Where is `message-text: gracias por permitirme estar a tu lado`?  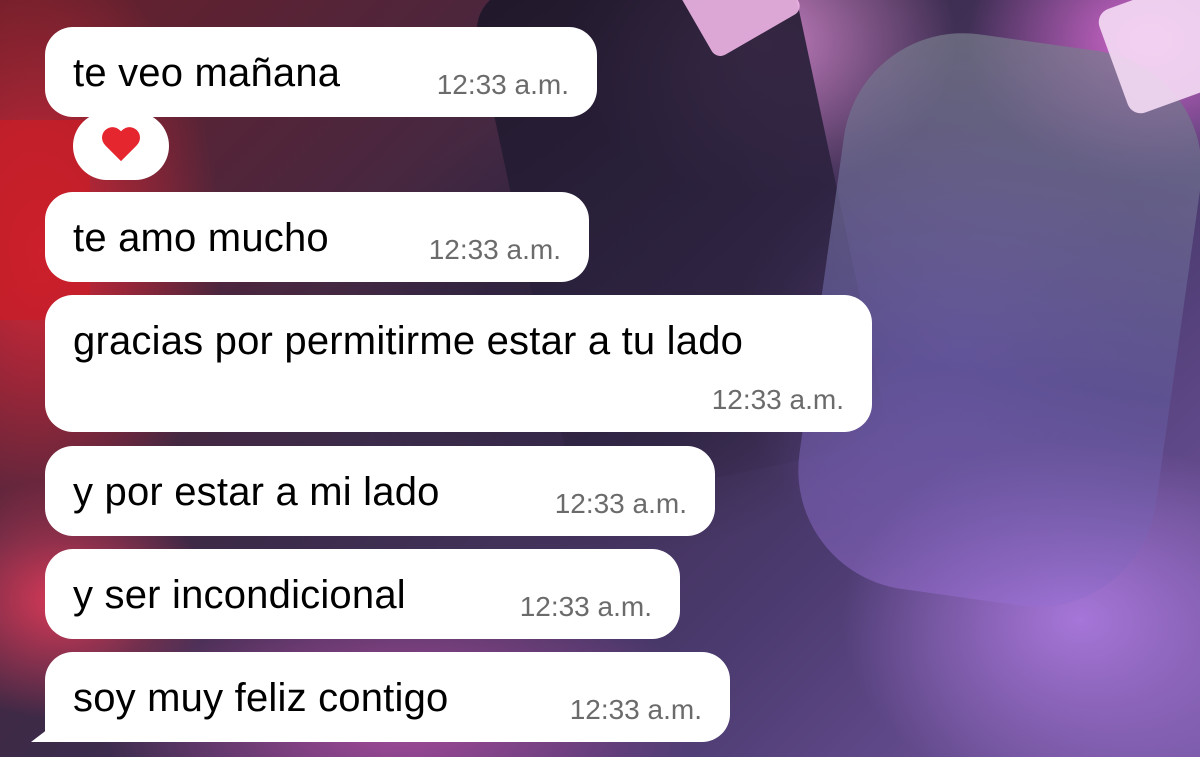 message-text: gracias por permitirme estar a tu lado is located at coordinates (408, 341).